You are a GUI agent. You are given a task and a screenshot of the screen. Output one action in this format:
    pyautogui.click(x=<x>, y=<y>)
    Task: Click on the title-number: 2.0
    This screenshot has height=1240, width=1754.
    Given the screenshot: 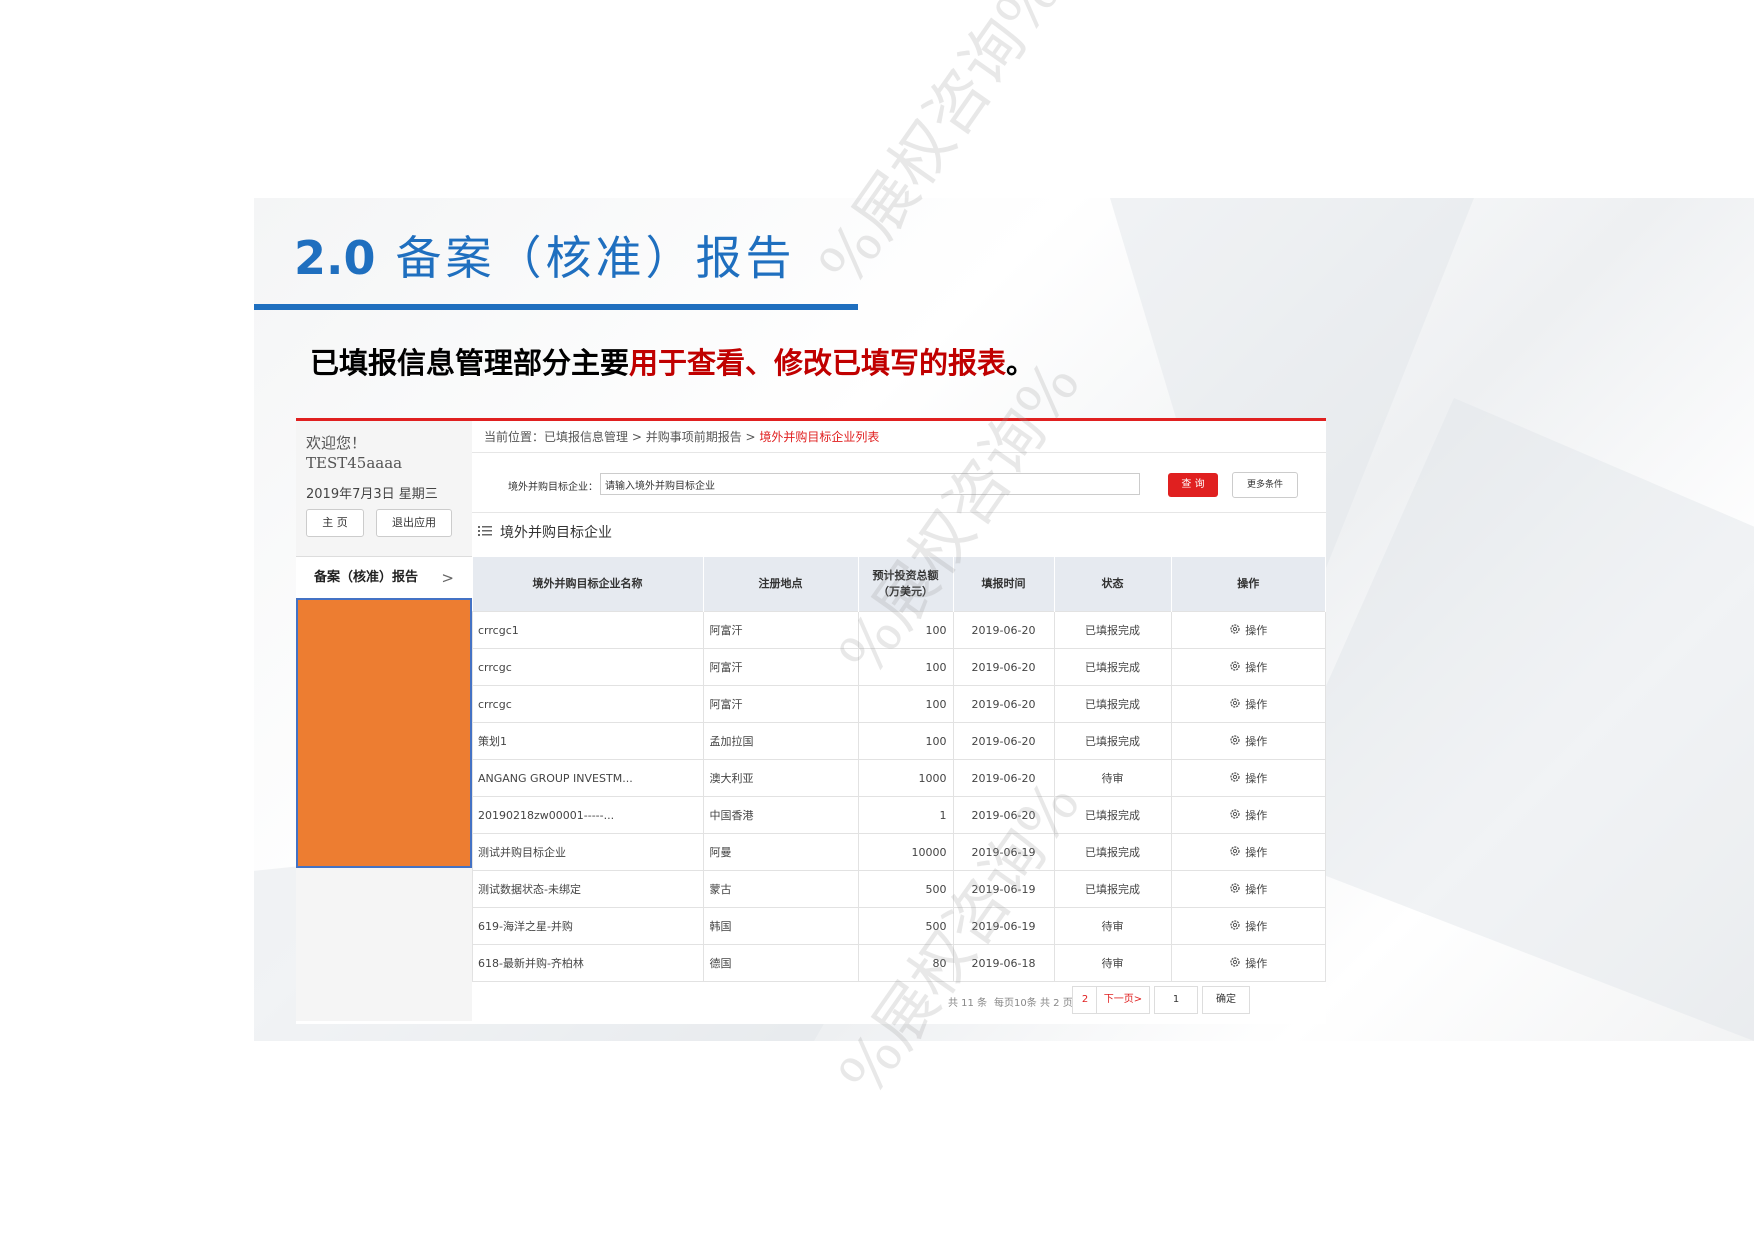 What is the action you would take?
    pyautogui.click(x=335, y=258)
    